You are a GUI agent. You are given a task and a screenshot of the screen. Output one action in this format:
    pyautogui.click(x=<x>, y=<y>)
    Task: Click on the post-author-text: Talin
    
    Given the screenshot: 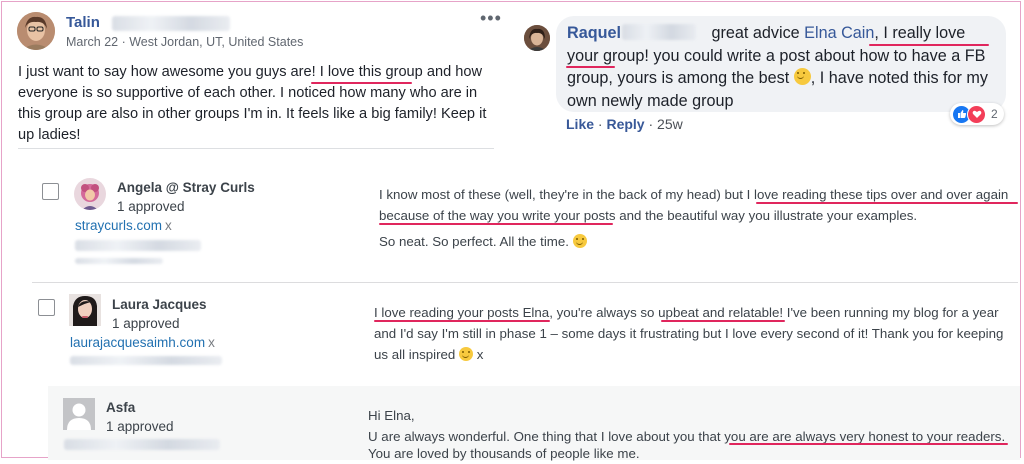 What is the action you would take?
    pyautogui.click(x=83, y=22)
    